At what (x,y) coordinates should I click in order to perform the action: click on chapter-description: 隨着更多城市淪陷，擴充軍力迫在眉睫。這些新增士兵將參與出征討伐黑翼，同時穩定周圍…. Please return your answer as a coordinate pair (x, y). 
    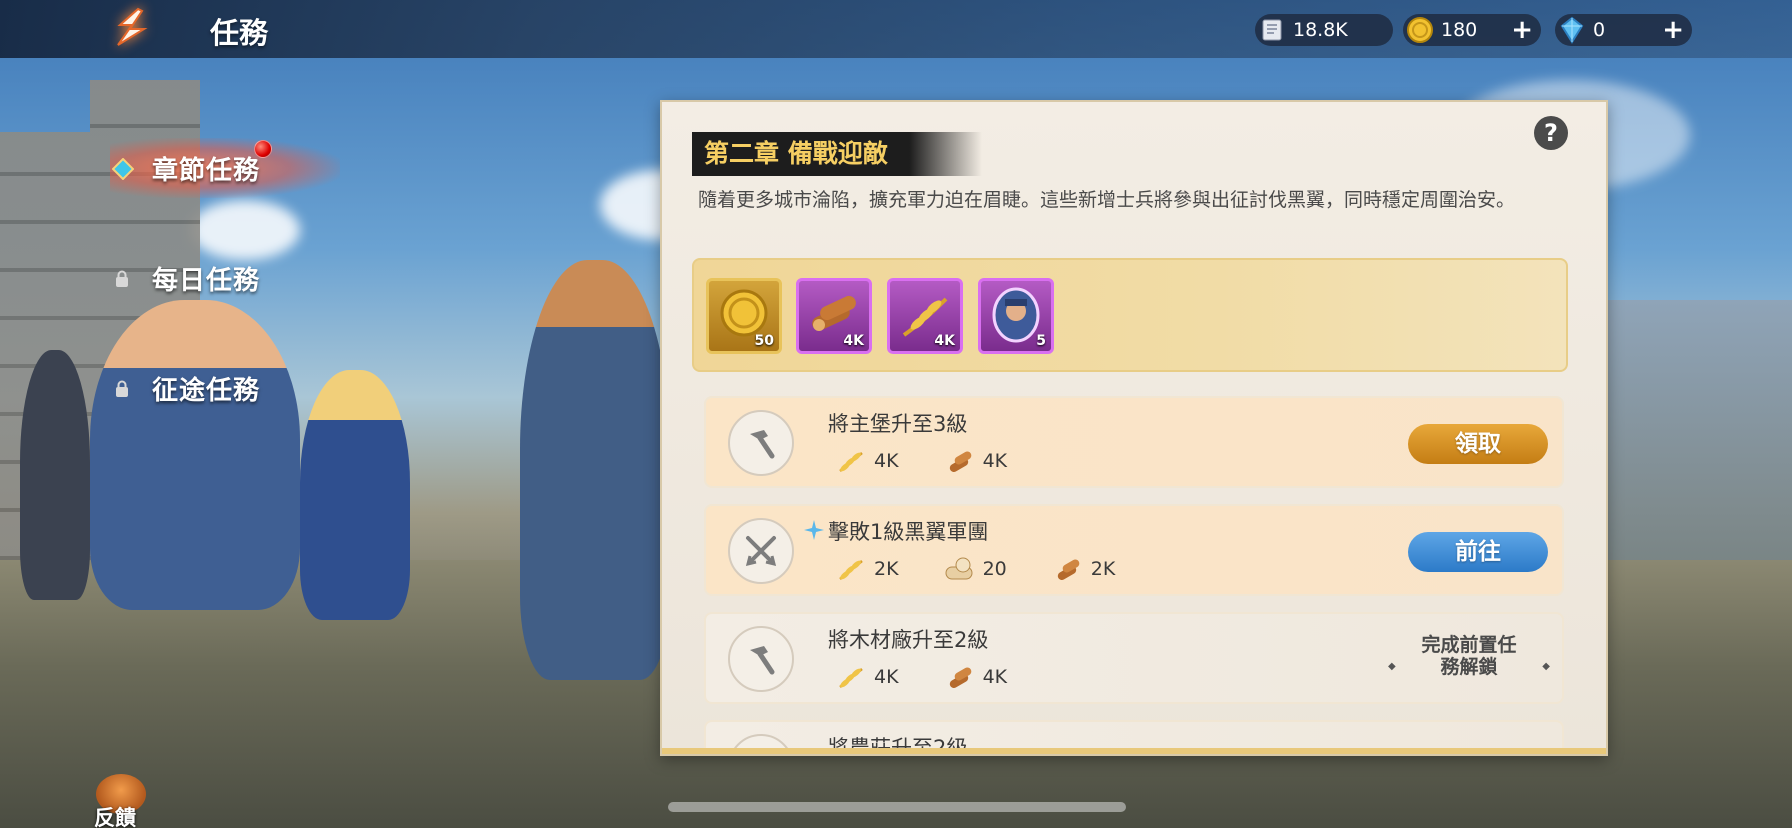
    Looking at the image, I should click on (1107, 200).